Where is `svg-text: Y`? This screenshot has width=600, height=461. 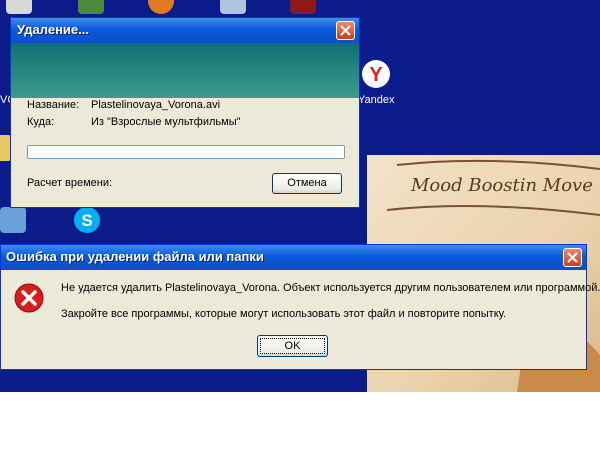 svg-text: Y is located at coordinates (376, 75).